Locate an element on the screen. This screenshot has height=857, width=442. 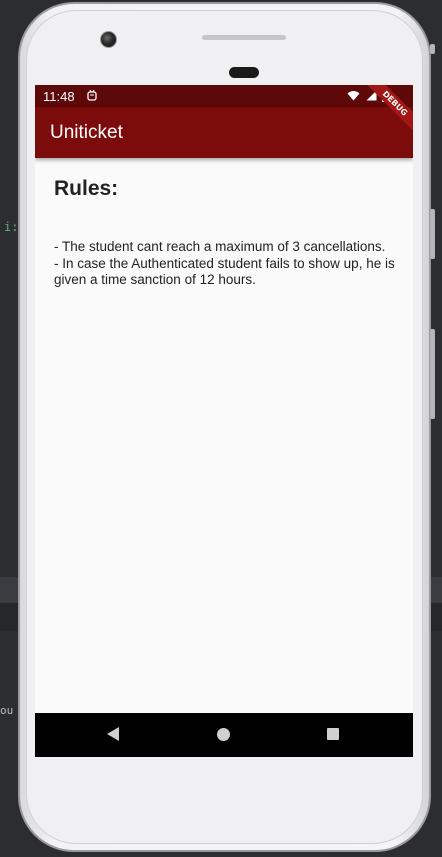
volume-button is located at coordinates (432, 374).